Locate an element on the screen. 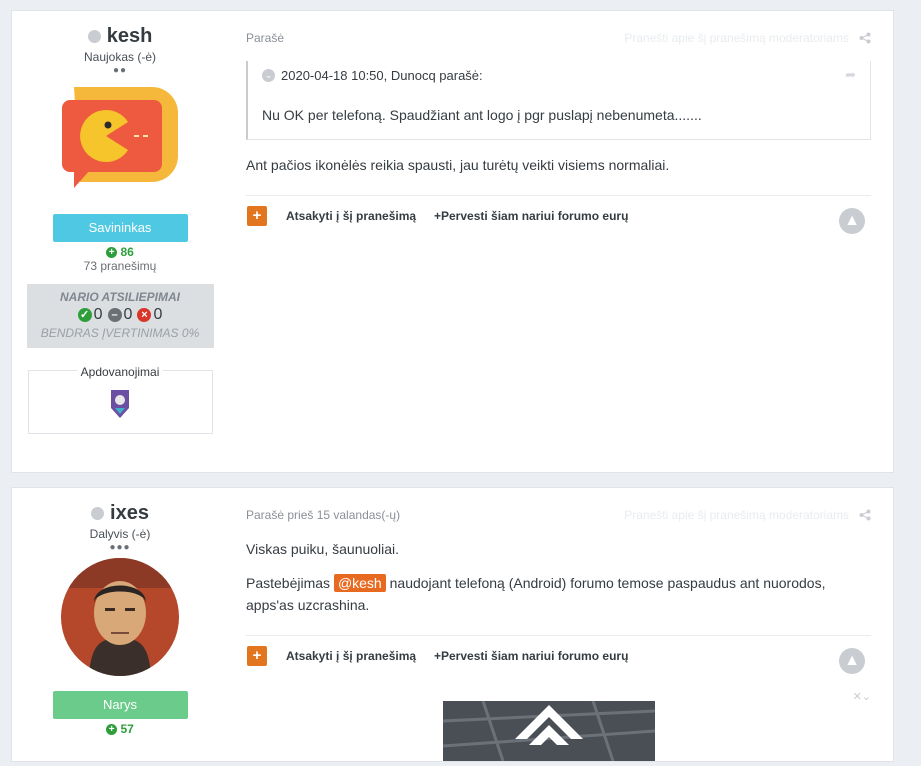 The image size is (921, 766). author-panel: ixes Dalyvis (-ė) ●●● Narys + 57 is located at coordinates (120, 624).